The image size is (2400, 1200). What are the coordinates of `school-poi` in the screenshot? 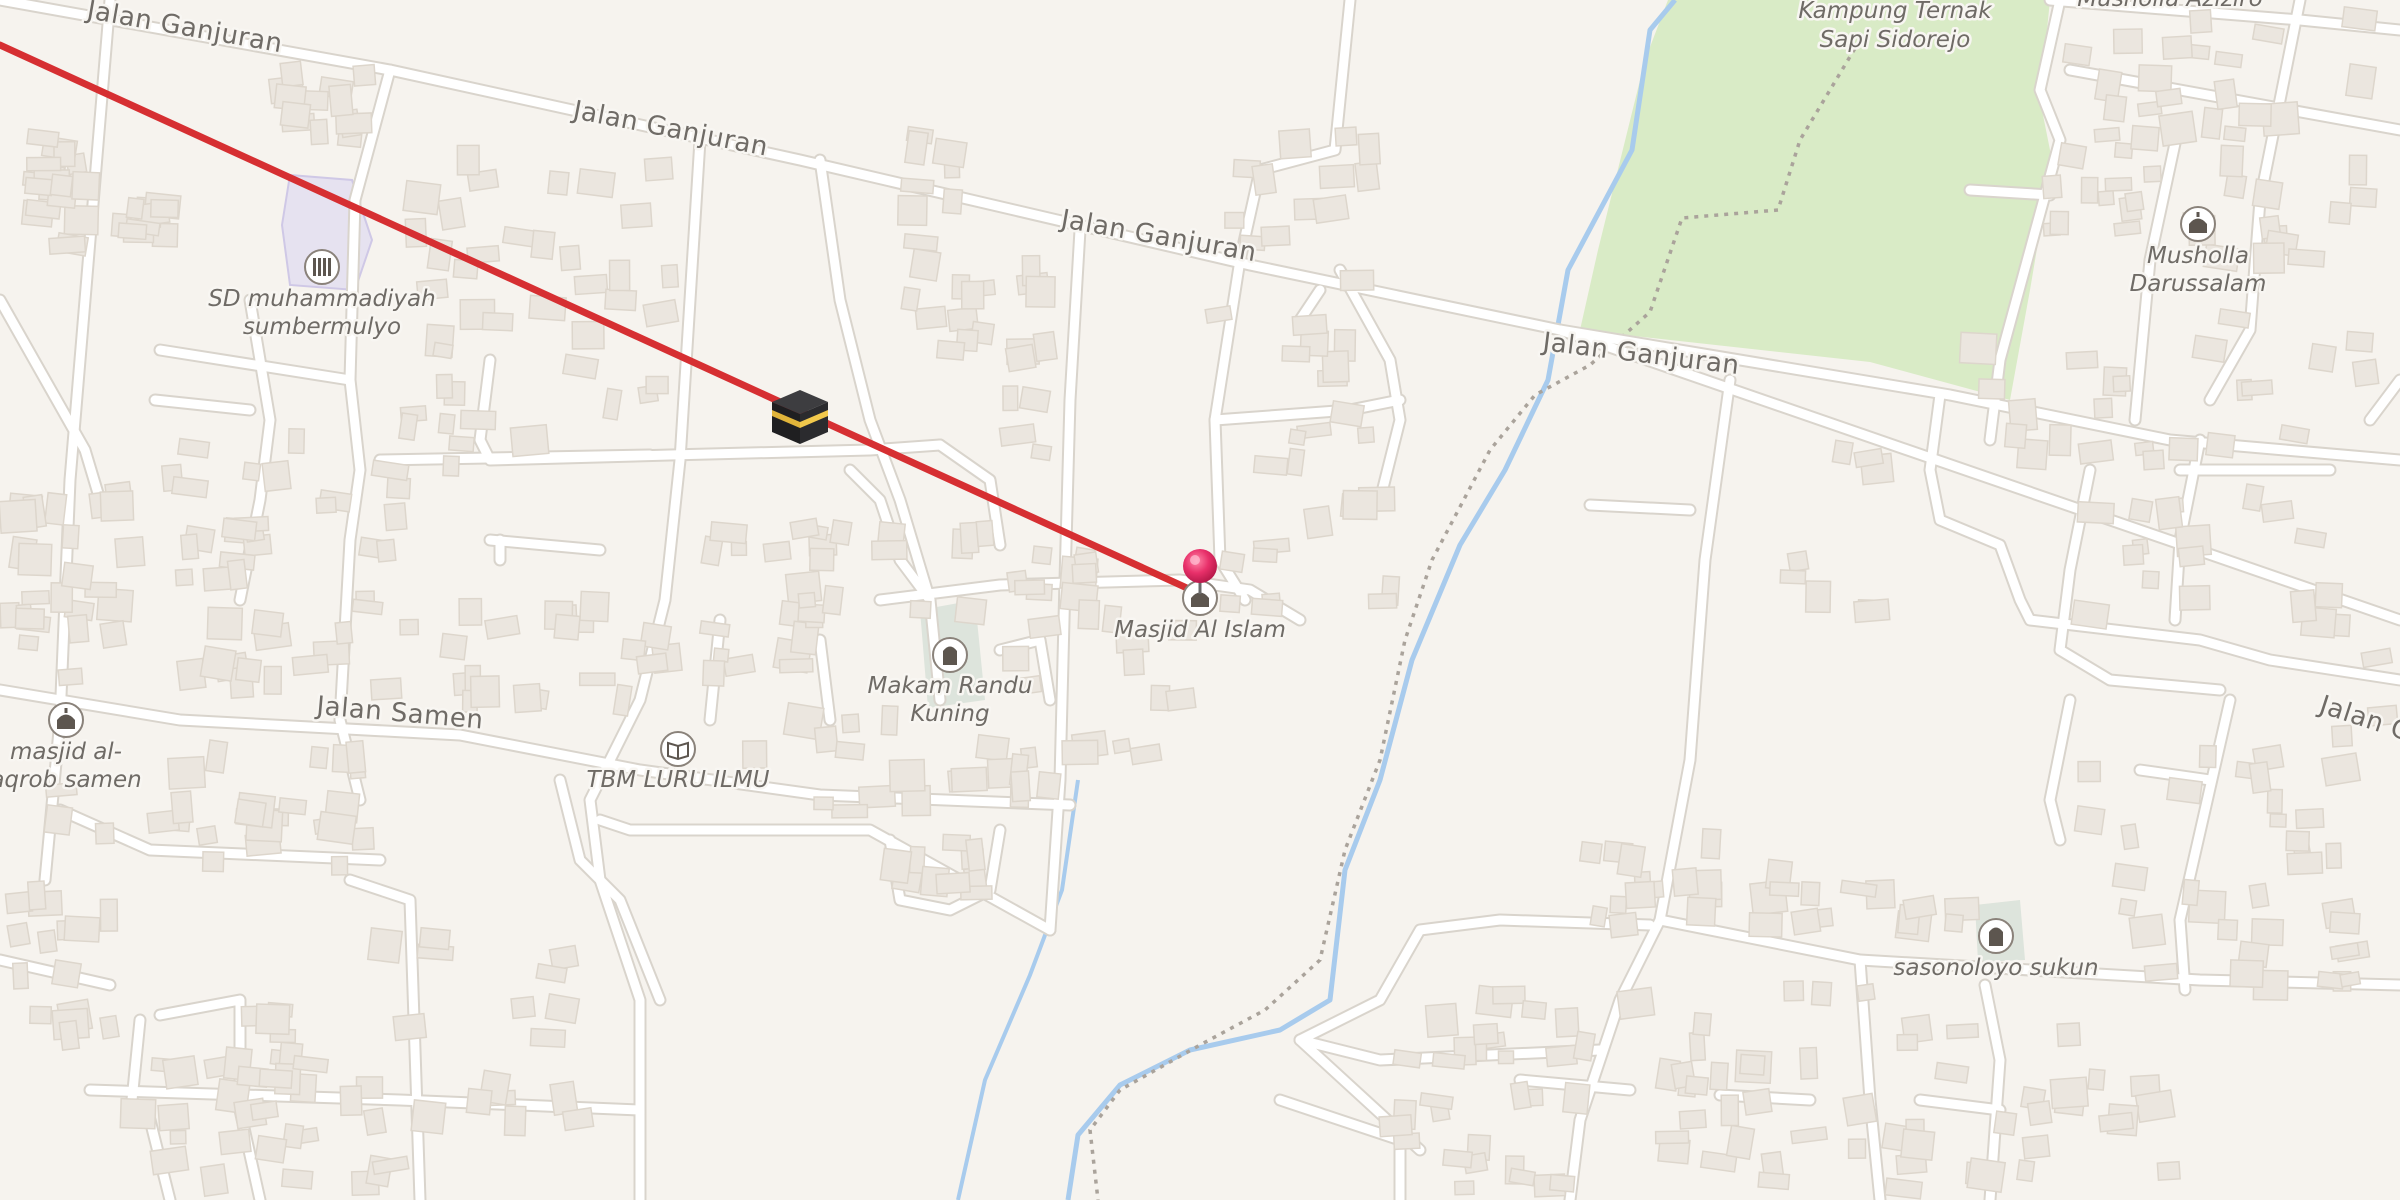 It's located at (322, 267).